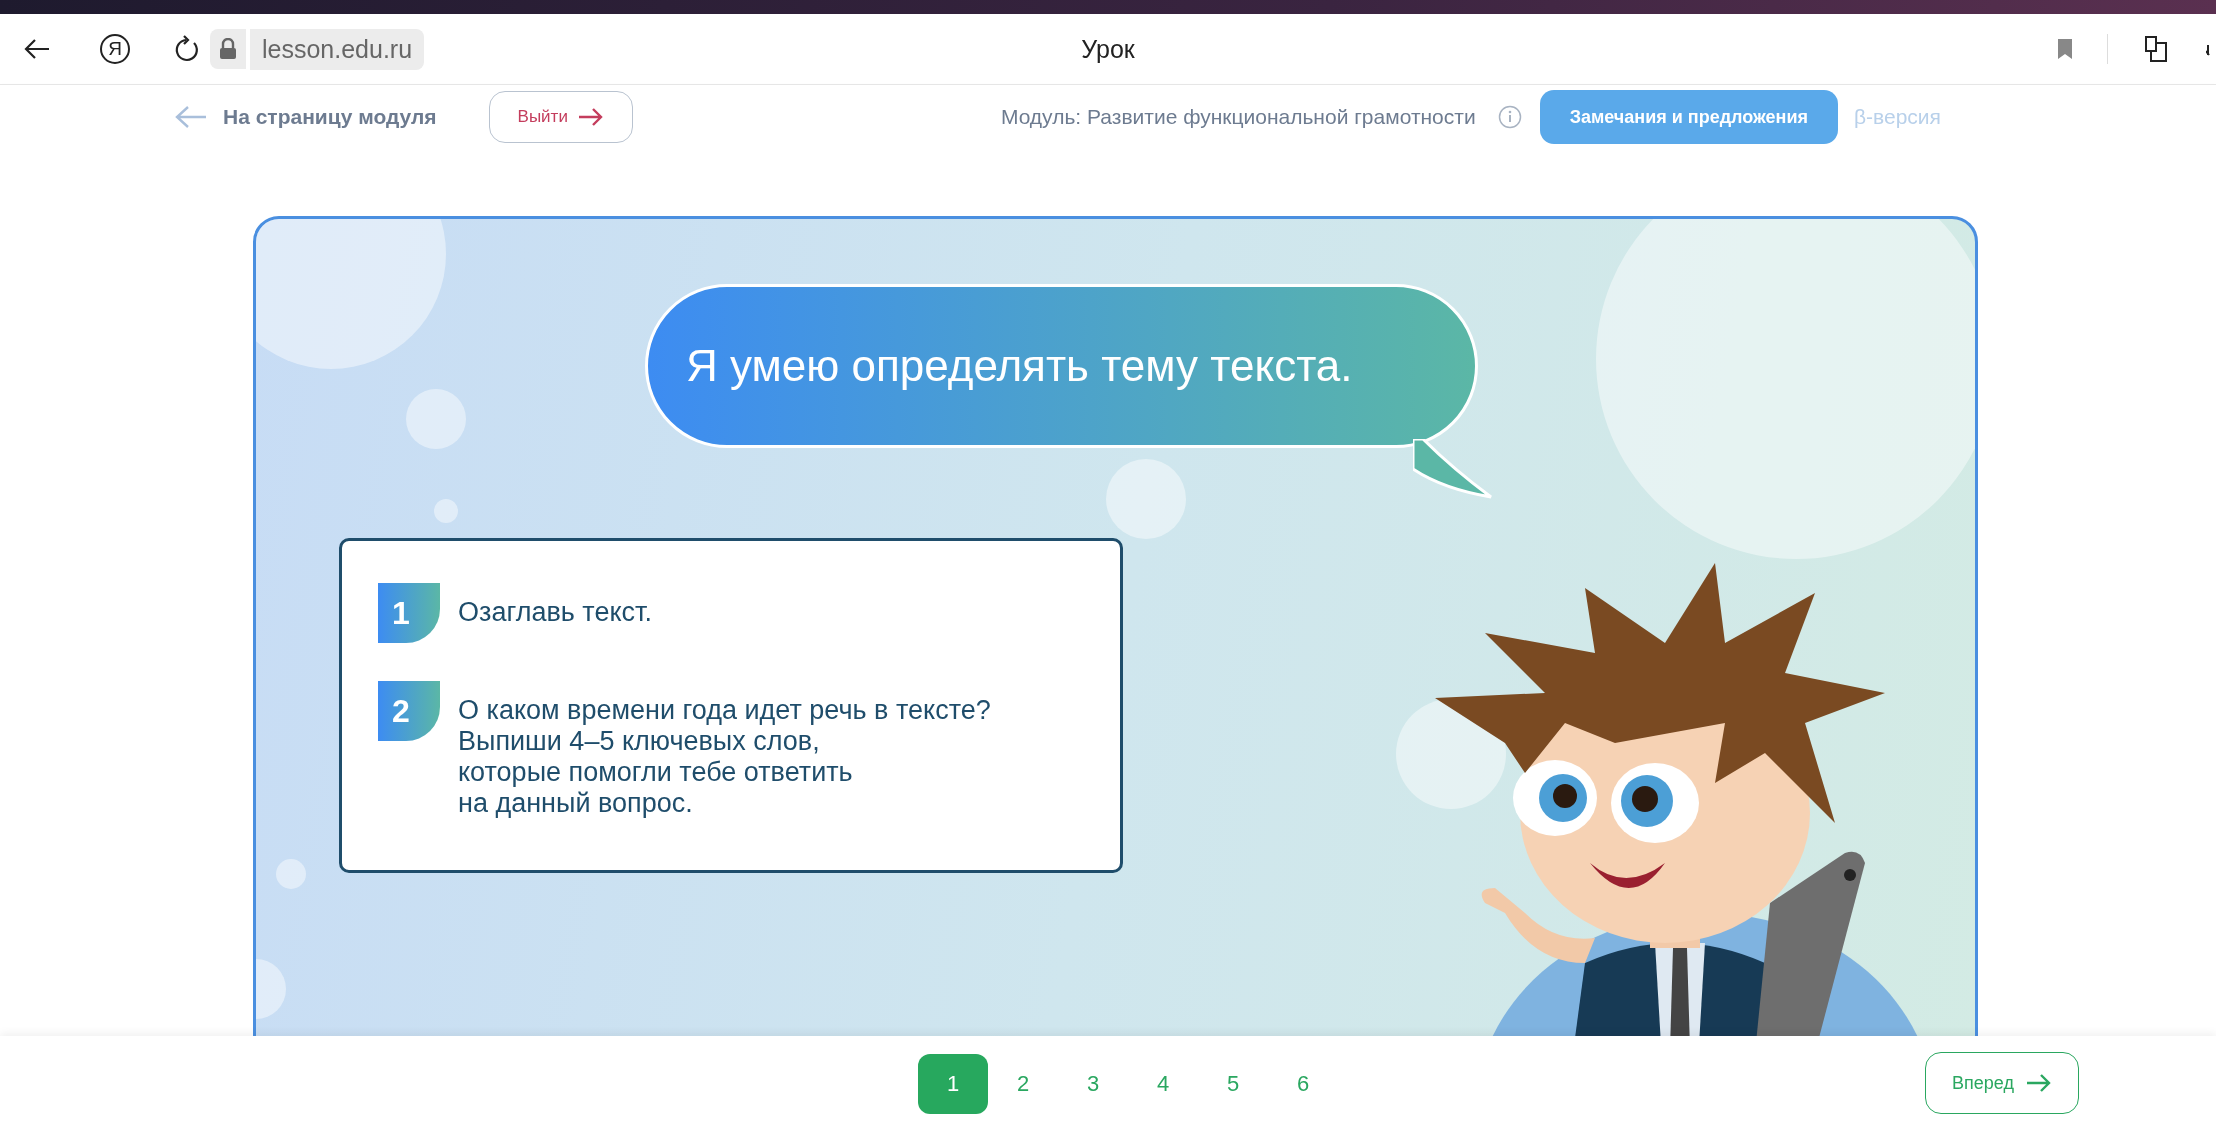  I want to click on beta-label: β-версия, so click(1897, 117).